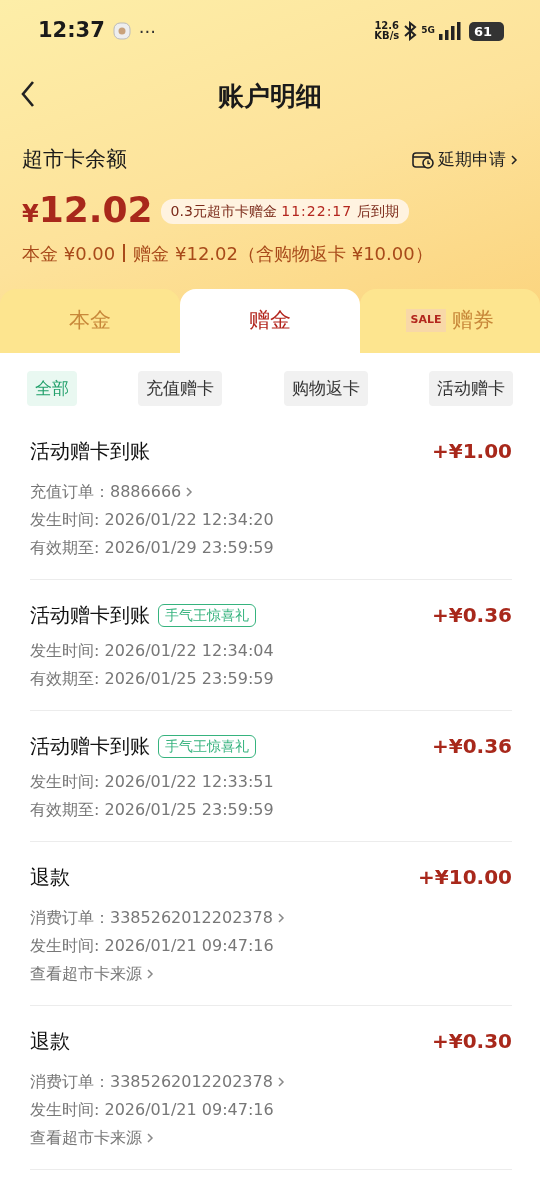 This screenshot has height=1201, width=540. I want to click on sale-badge: SALE, so click(426, 320).